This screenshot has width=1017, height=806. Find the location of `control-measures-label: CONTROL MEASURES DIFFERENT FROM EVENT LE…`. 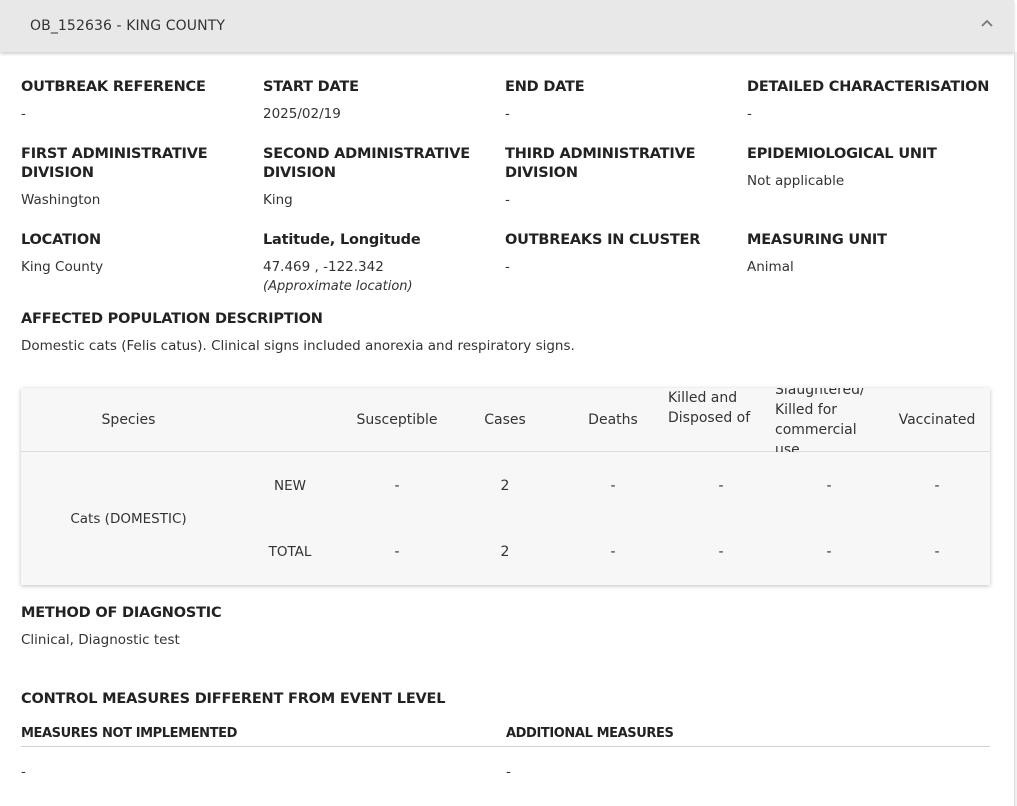

control-measures-label: CONTROL MEASURES DIFFERENT FROM EVENT LE… is located at coordinates (233, 699).